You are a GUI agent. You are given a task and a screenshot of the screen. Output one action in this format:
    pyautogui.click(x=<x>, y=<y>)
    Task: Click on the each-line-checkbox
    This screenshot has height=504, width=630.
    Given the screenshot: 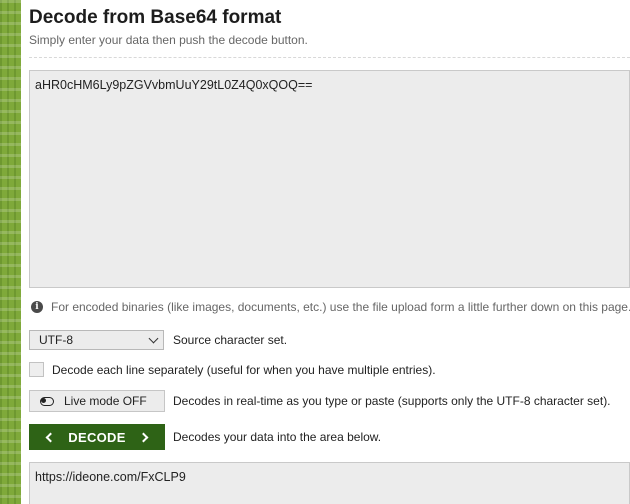 What is the action you would take?
    pyautogui.click(x=36, y=369)
    